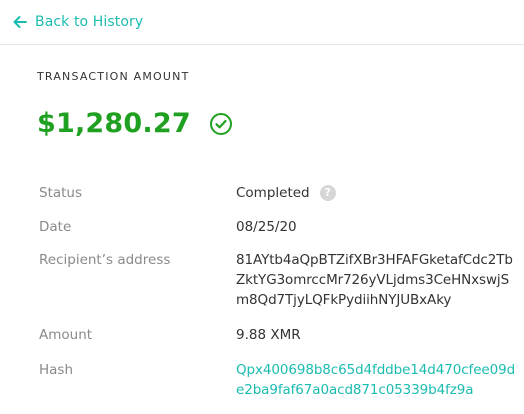 This screenshot has height=414, width=524. What do you see at coordinates (273, 193) in the screenshot?
I see `status-value: Completed` at bounding box center [273, 193].